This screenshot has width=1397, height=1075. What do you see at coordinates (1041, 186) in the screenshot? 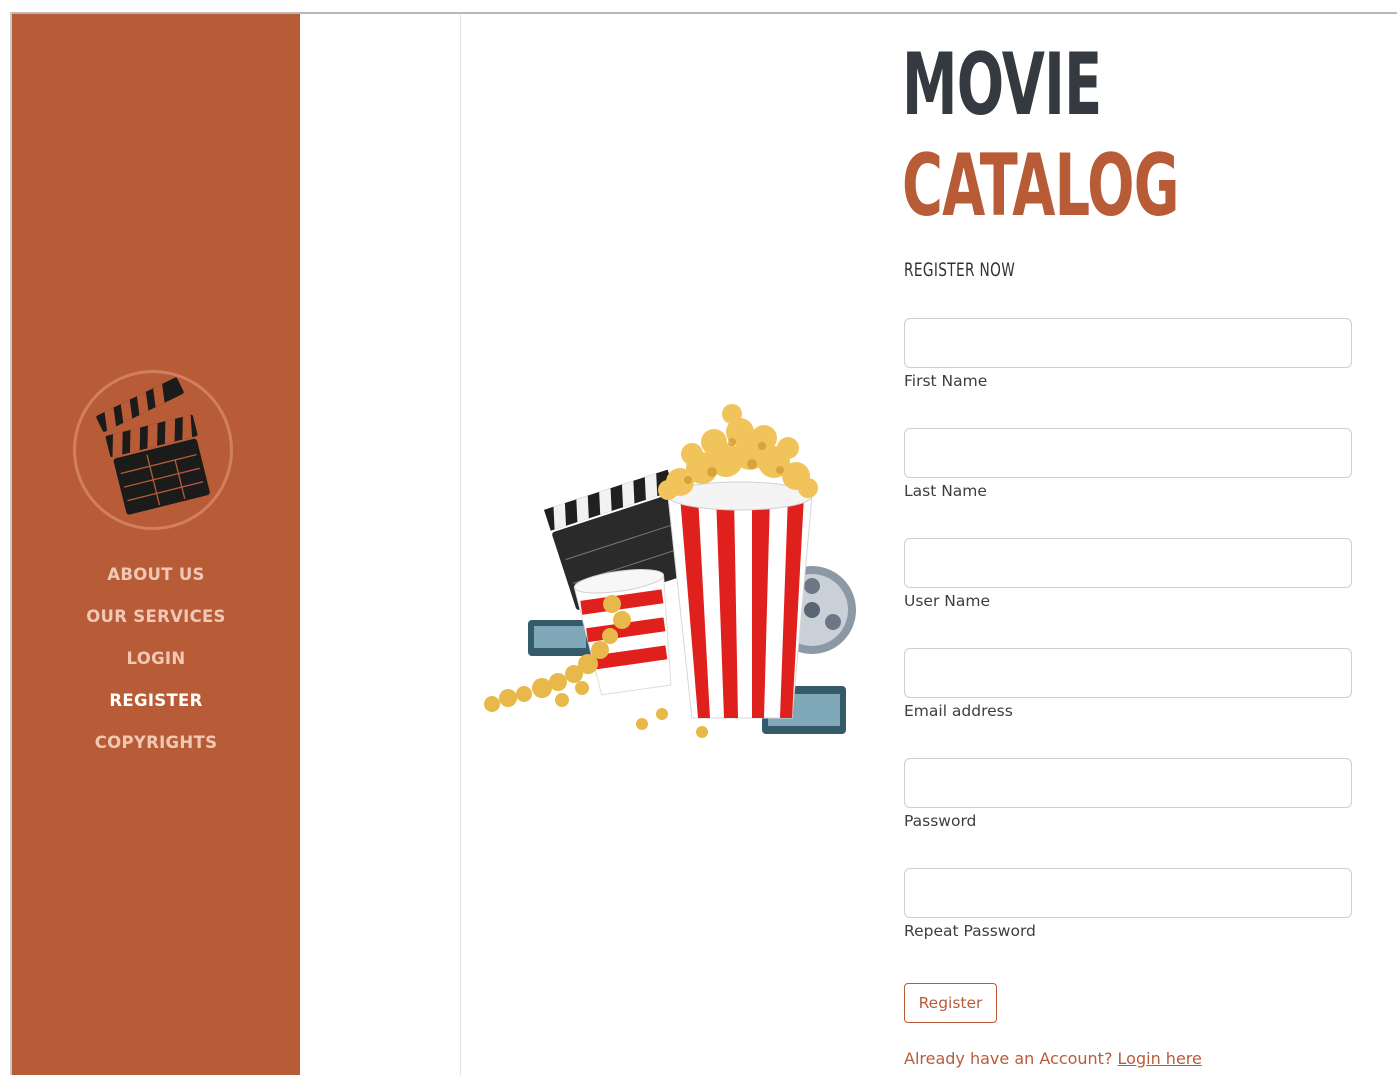
I see `title-line-2: CATALOG` at bounding box center [1041, 186].